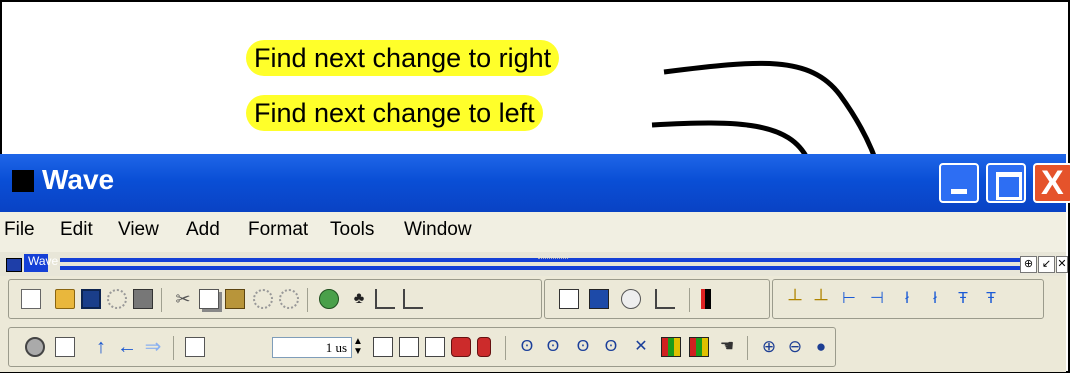 This screenshot has height=373, width=1070. What do you see at coordinates (959, 191) in the screenshot?
I see `minimize-icon` at bounding box center [959, 191].